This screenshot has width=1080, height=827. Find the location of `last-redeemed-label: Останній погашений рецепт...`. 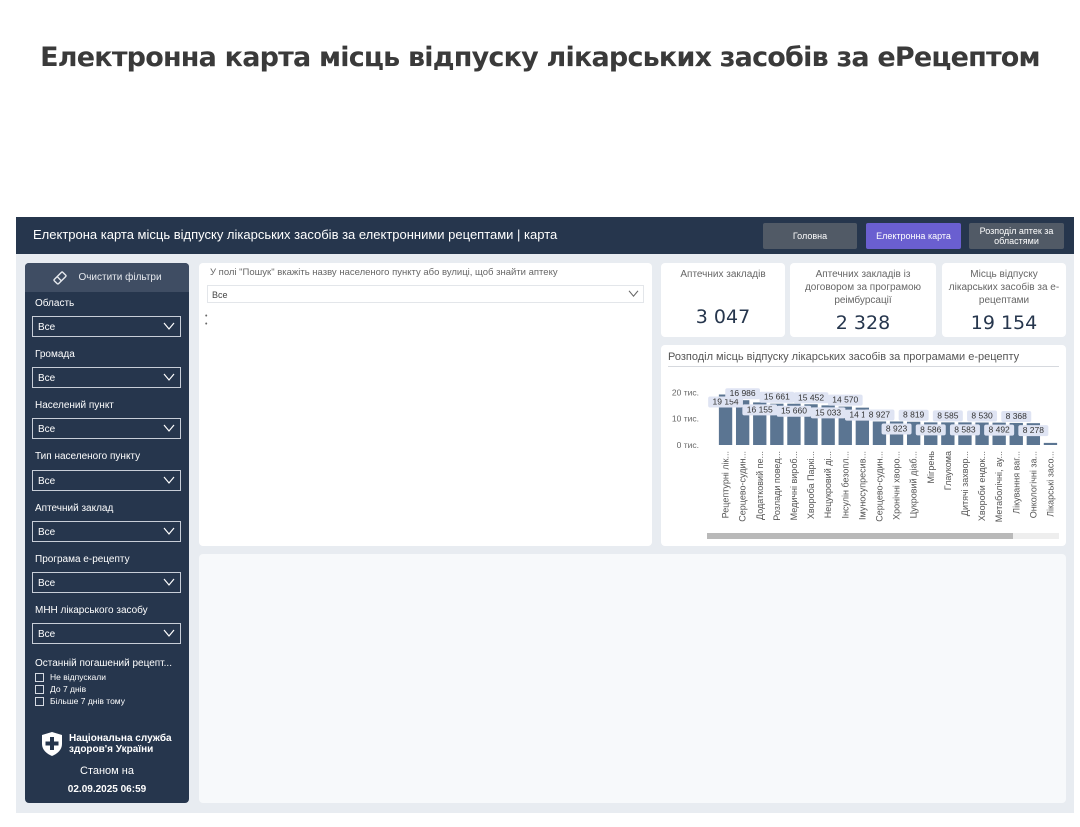

last-redeemed-label: Останній погашений рецепт... is located at coordinates (103, 663).